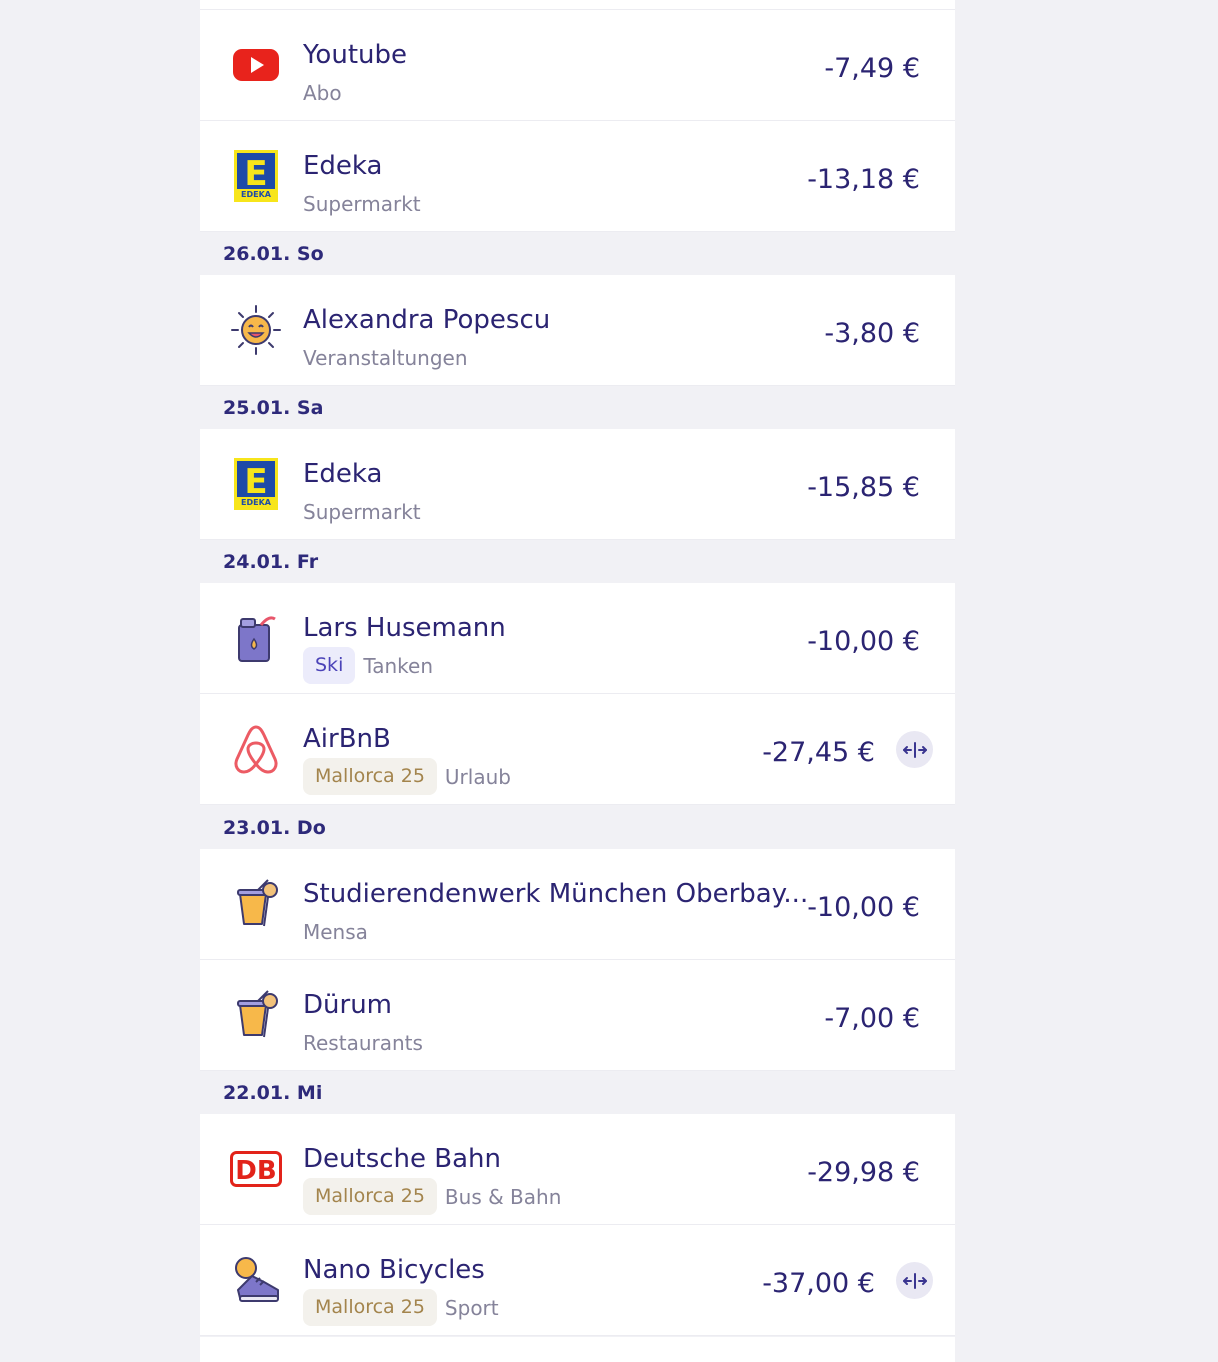 The width and height of the screenshot is (1218, 1362). Describe the element at coordinates (329, 665) in the screenshot. I see `tag-badge: Ski` at that location.